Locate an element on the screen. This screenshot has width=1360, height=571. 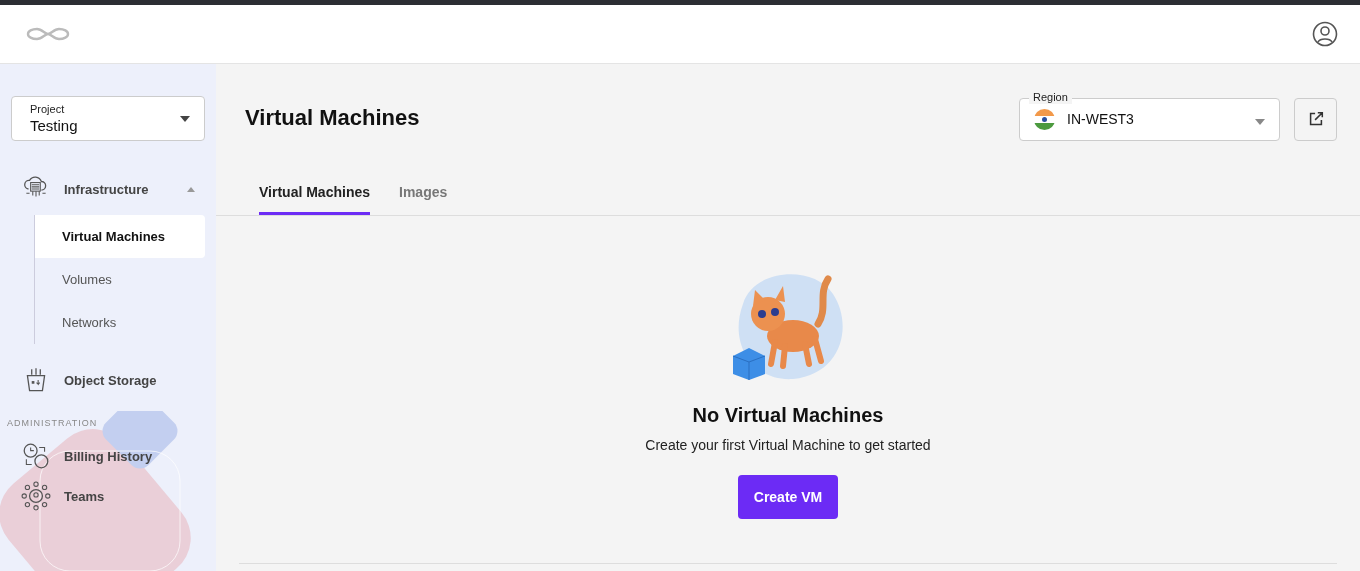
section-label: ADMINISTRATION is located at coordinates (53, 423).